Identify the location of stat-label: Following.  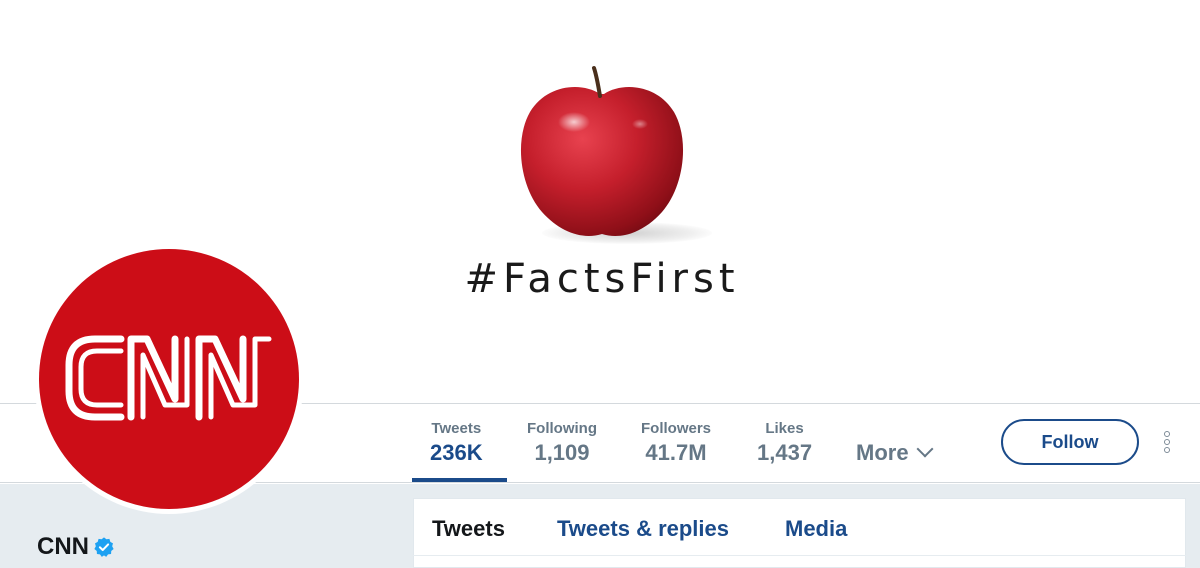
(562, 428).